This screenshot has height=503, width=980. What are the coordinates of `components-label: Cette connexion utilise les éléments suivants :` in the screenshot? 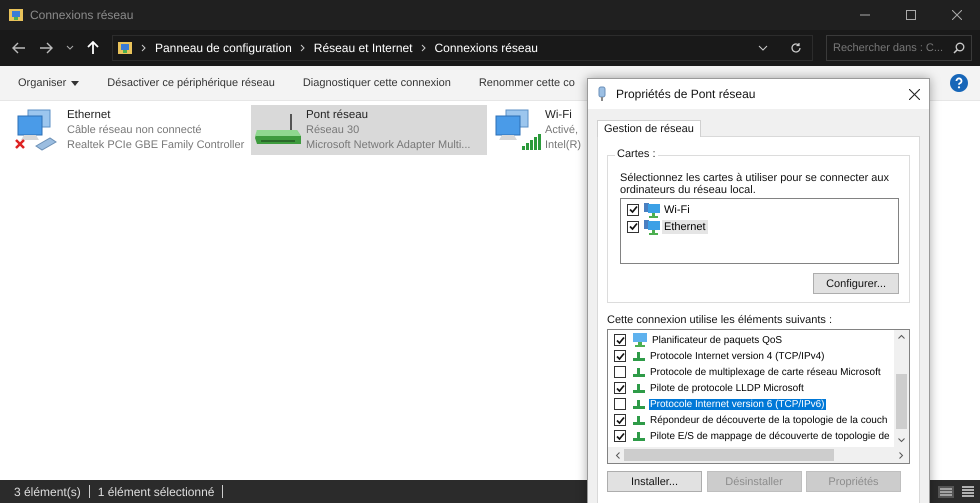 It's located at (720, 320).